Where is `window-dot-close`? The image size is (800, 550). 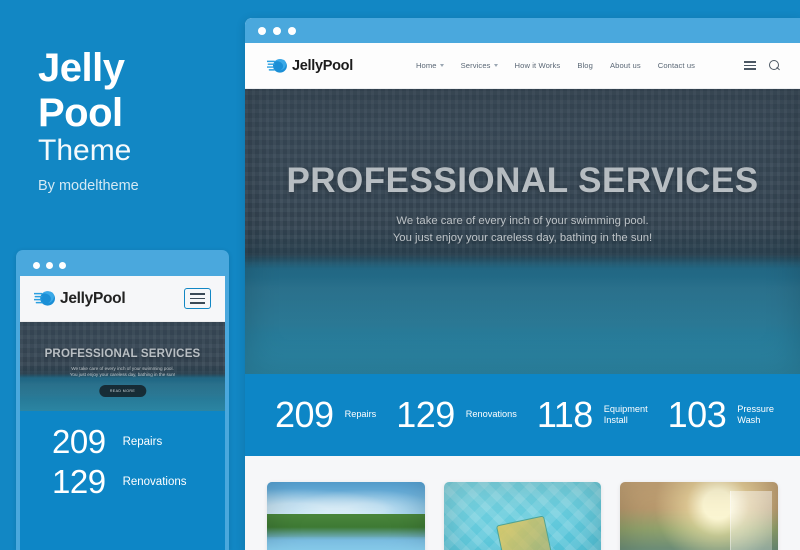
window-dot-close is located at coordinates (262, 30).